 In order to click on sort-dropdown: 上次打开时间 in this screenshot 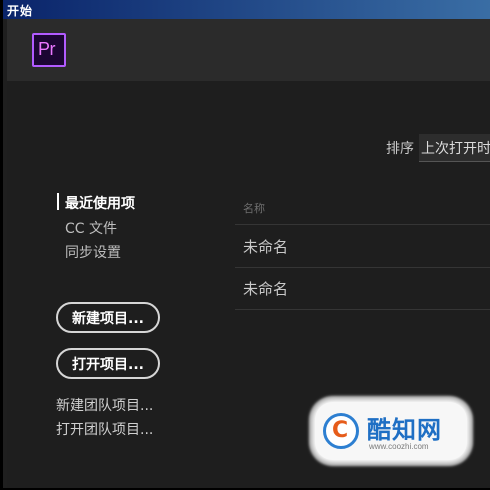, I will do `click(454, 148)`.